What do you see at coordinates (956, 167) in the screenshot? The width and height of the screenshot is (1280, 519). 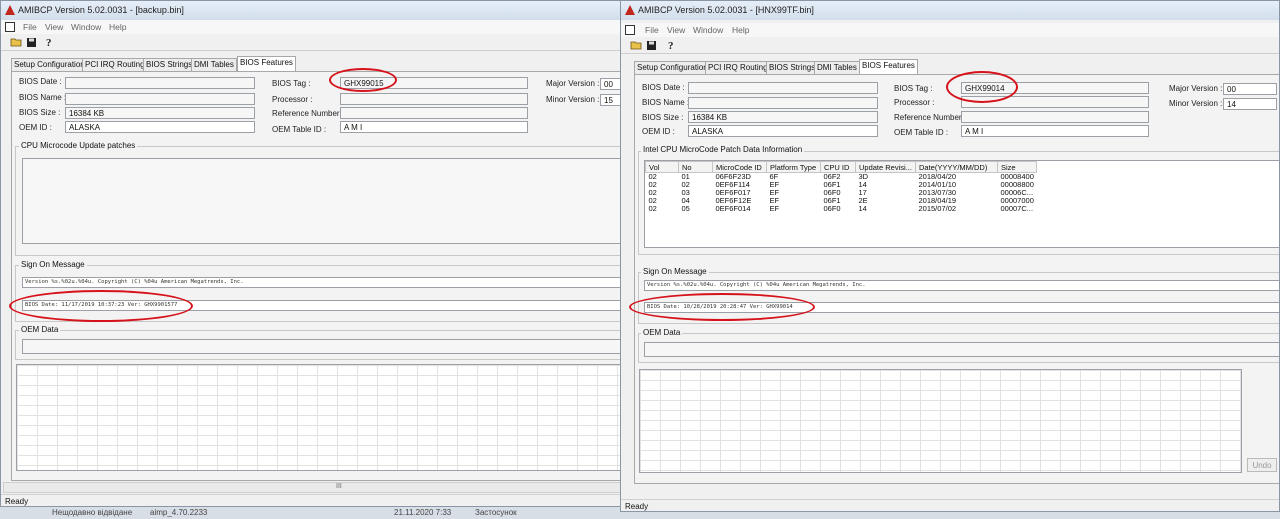 I see `col-date: Date(YYYY/MM/DD)` at bounding box center [956, 167].